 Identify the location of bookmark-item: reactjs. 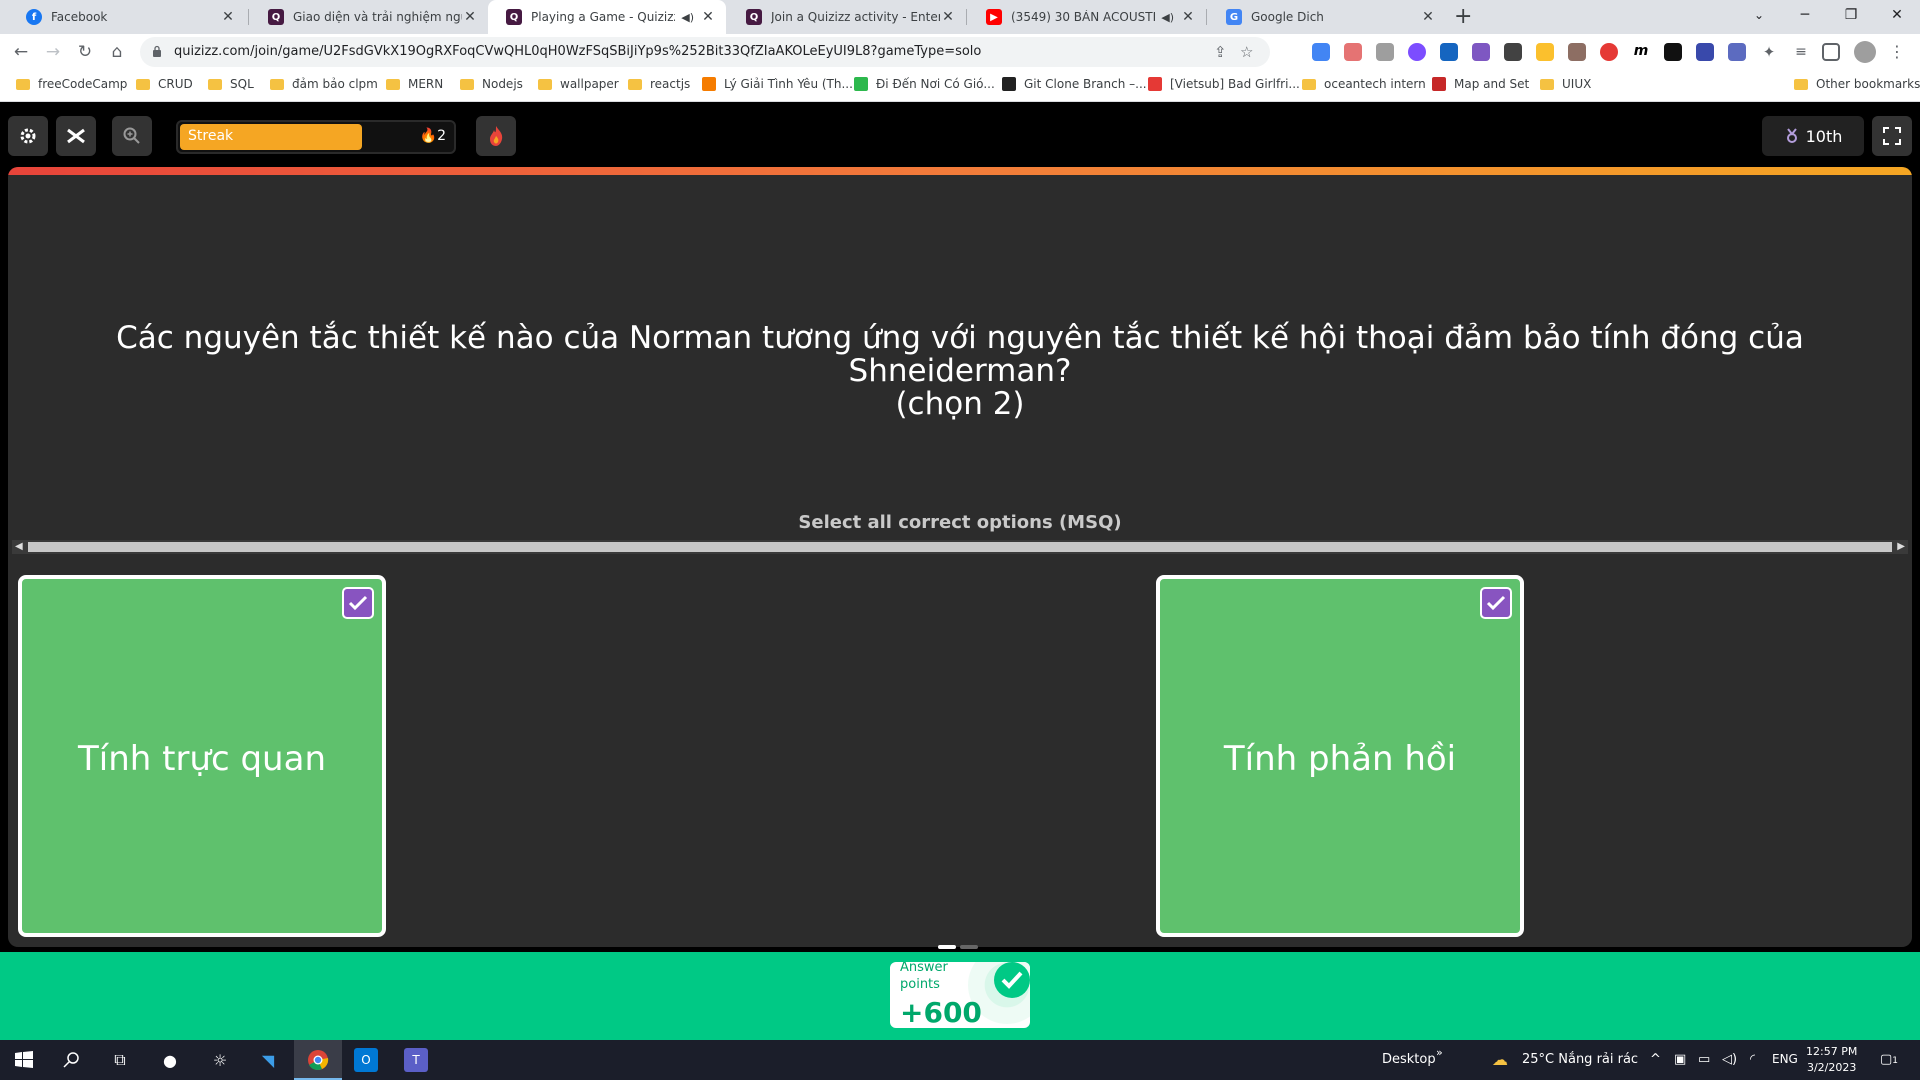
(659, 84).